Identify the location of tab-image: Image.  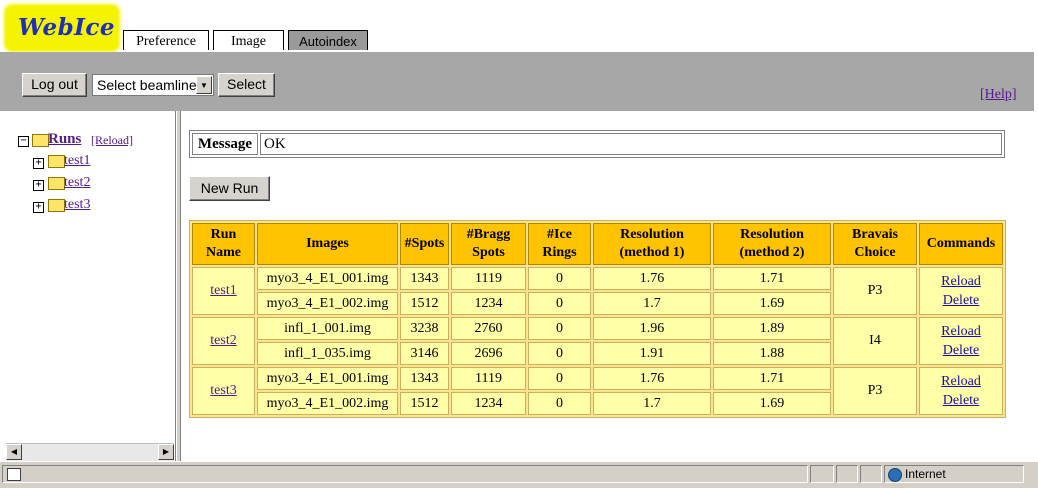
(248, 40).